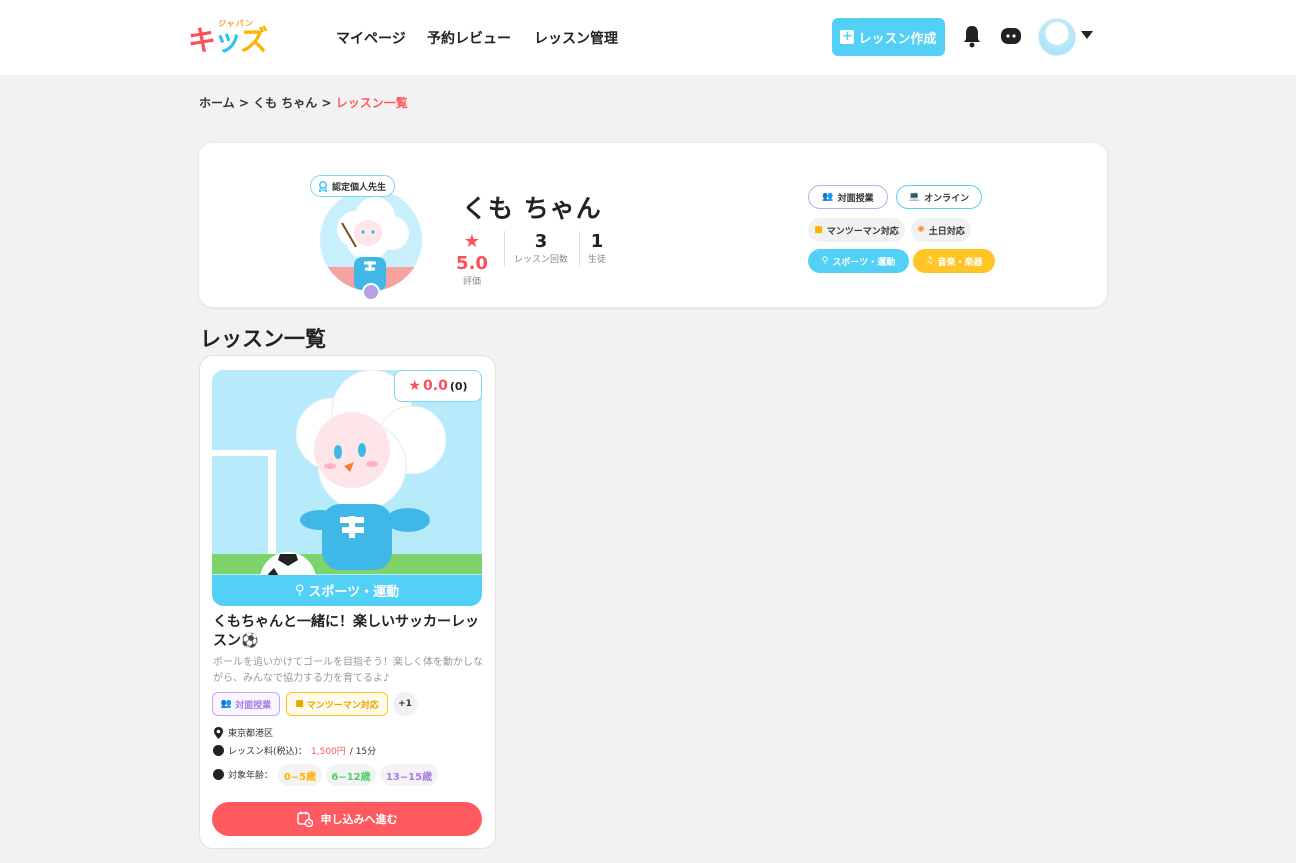 Image resolution: width=1296 pixels, height=863 pixels. What do you see at coordinates (347, 819) in the screenshot?
I see `apply-button: 申し込みへ進む` at bounding box center [347, 819].